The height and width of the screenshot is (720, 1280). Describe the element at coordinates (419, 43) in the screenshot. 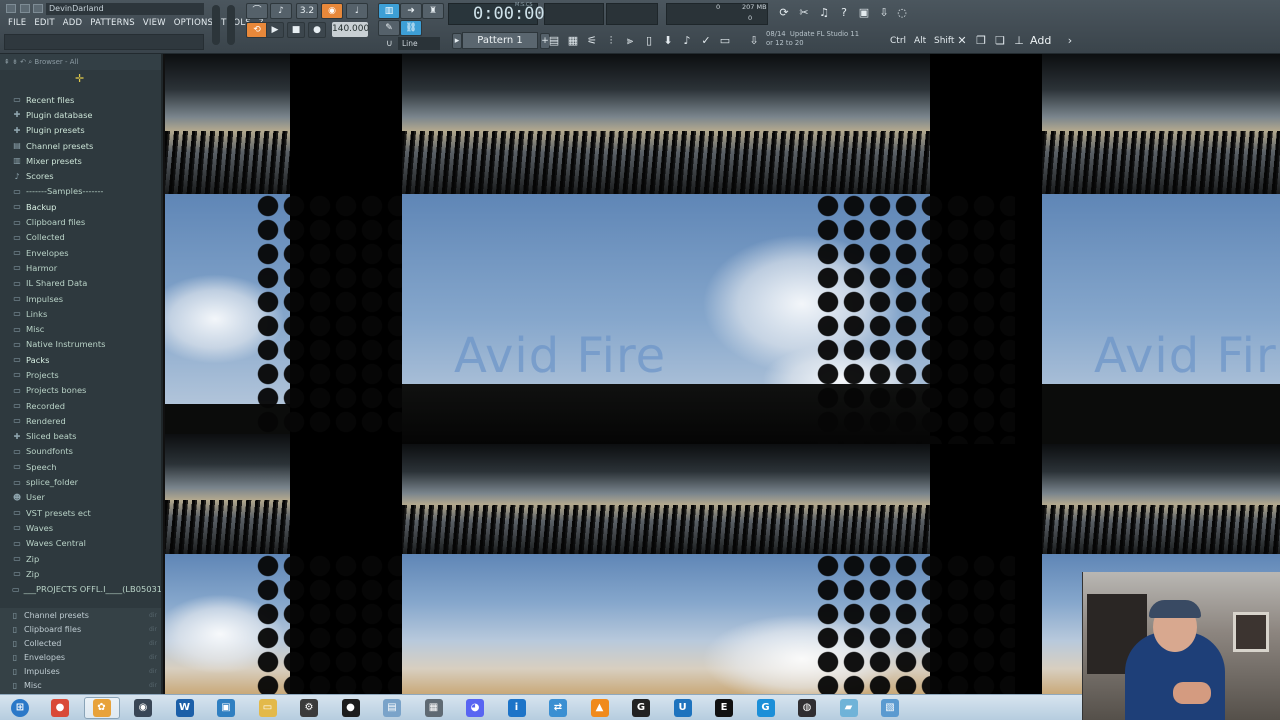

I see `snap-select: Line` at that location.